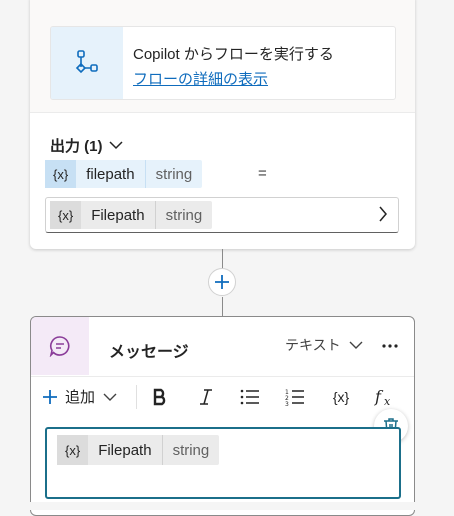 The height and width of the screenshot is (516, 454). What do you see at coordinates (149, 352) in the screenshot?
I see `message-title: メッセージ` at bounding box center [149, 352].